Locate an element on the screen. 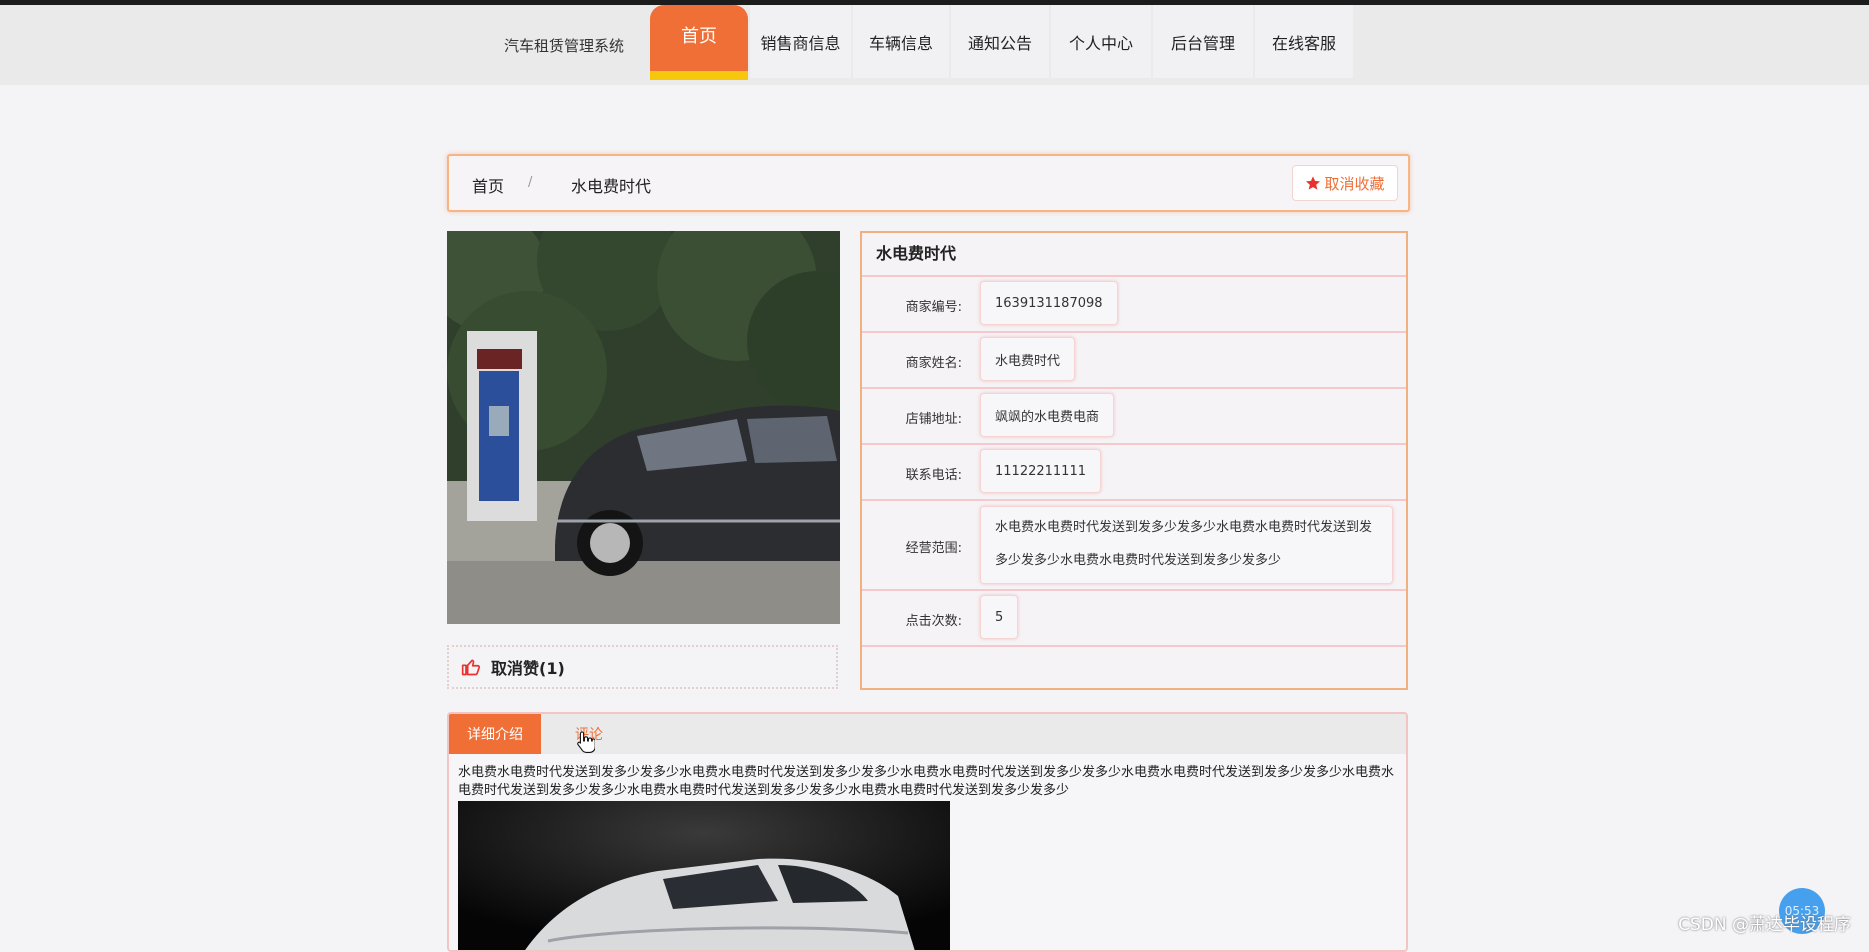 This screenshot has height=952, width=1869. info-title: 水电费时代 is located at coordinates (1134, 255).